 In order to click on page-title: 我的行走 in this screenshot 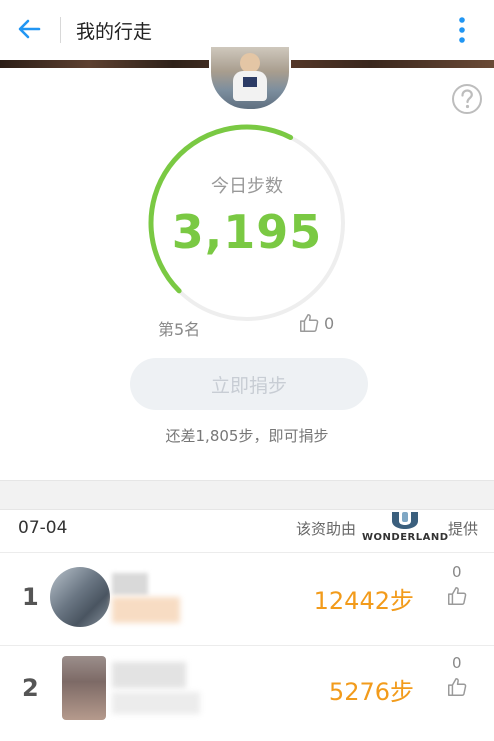, I will do `click(114, 32)`.